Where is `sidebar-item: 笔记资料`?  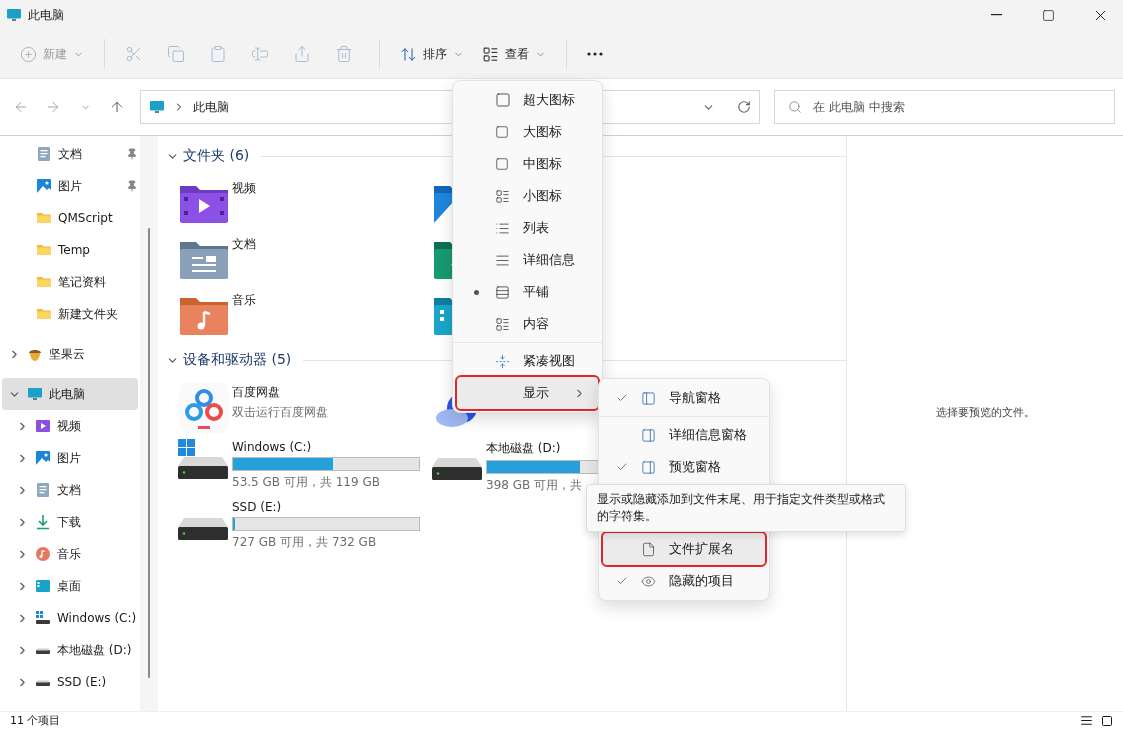 sidebar-item: 笔记资料 is located at coordinates (70, 282).